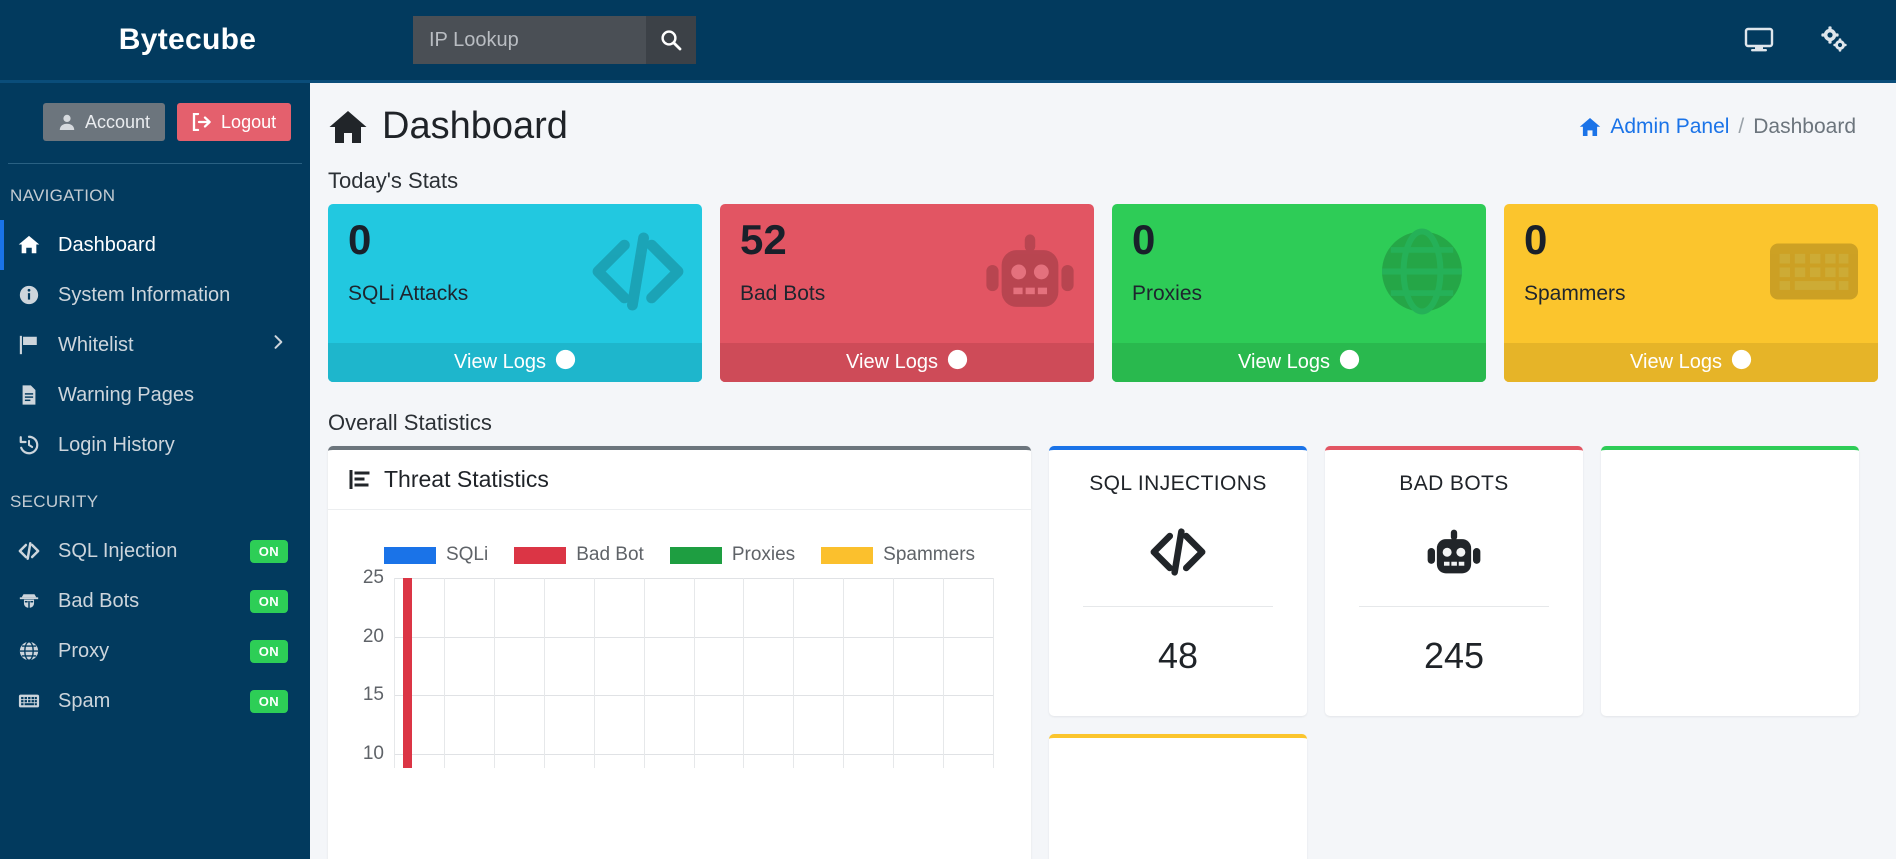 This screenshot has width=1896, height=859. I want to click on legend-item: Bad Bot, so click(579, 555).